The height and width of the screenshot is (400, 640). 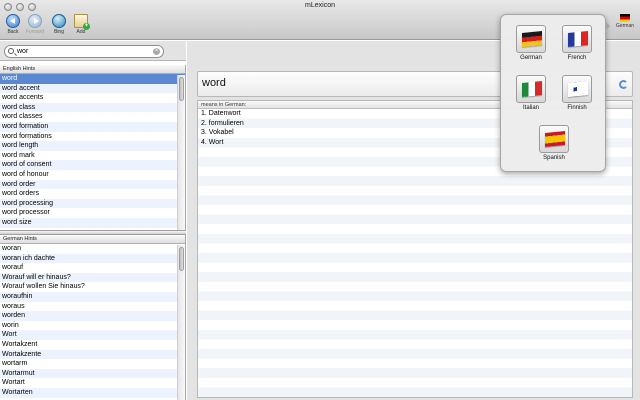 I want to click on french-flag-icon, so click(x=578, y=39).